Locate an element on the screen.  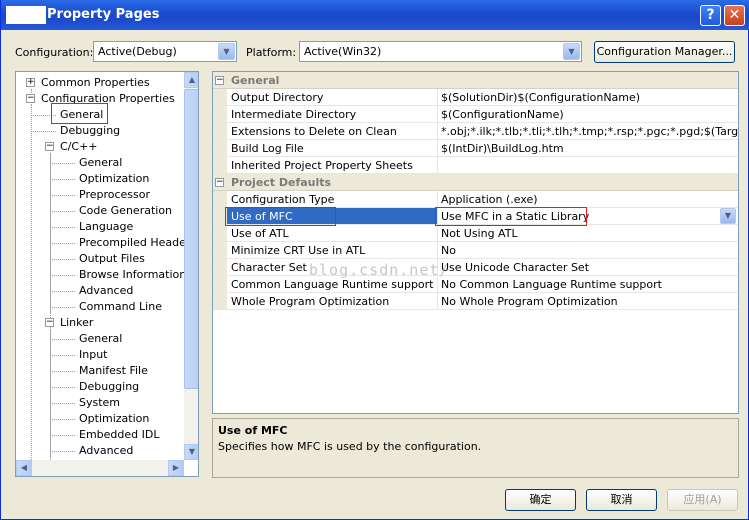
property-value: Not Using ATL is located at coordinates (479, 233).